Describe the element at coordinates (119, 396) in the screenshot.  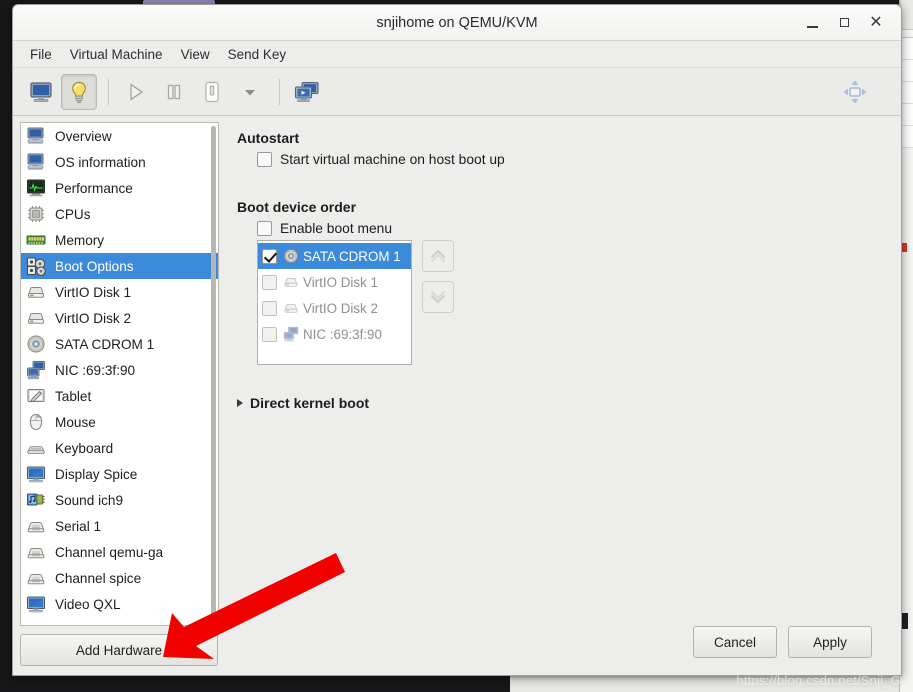
I see `sidebar-item-tablet: Tablet` at that location.